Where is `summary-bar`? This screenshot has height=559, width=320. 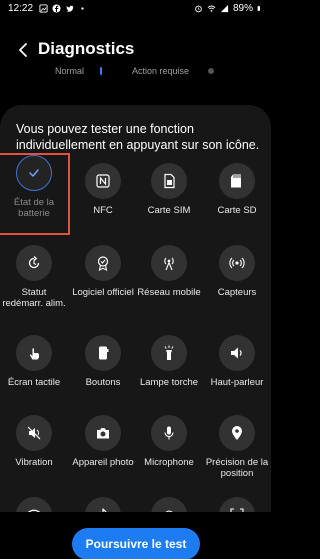
summary-bar is located at coordinates (101, 71).